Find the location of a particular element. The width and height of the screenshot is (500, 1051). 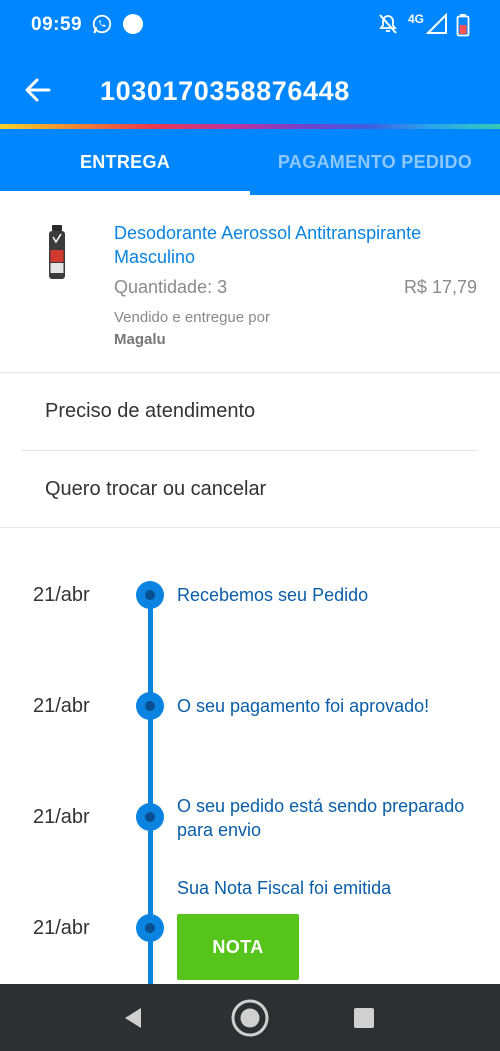

timeline-status: O seu pagamento foi aprovado! is located at coordinates (303, 706).